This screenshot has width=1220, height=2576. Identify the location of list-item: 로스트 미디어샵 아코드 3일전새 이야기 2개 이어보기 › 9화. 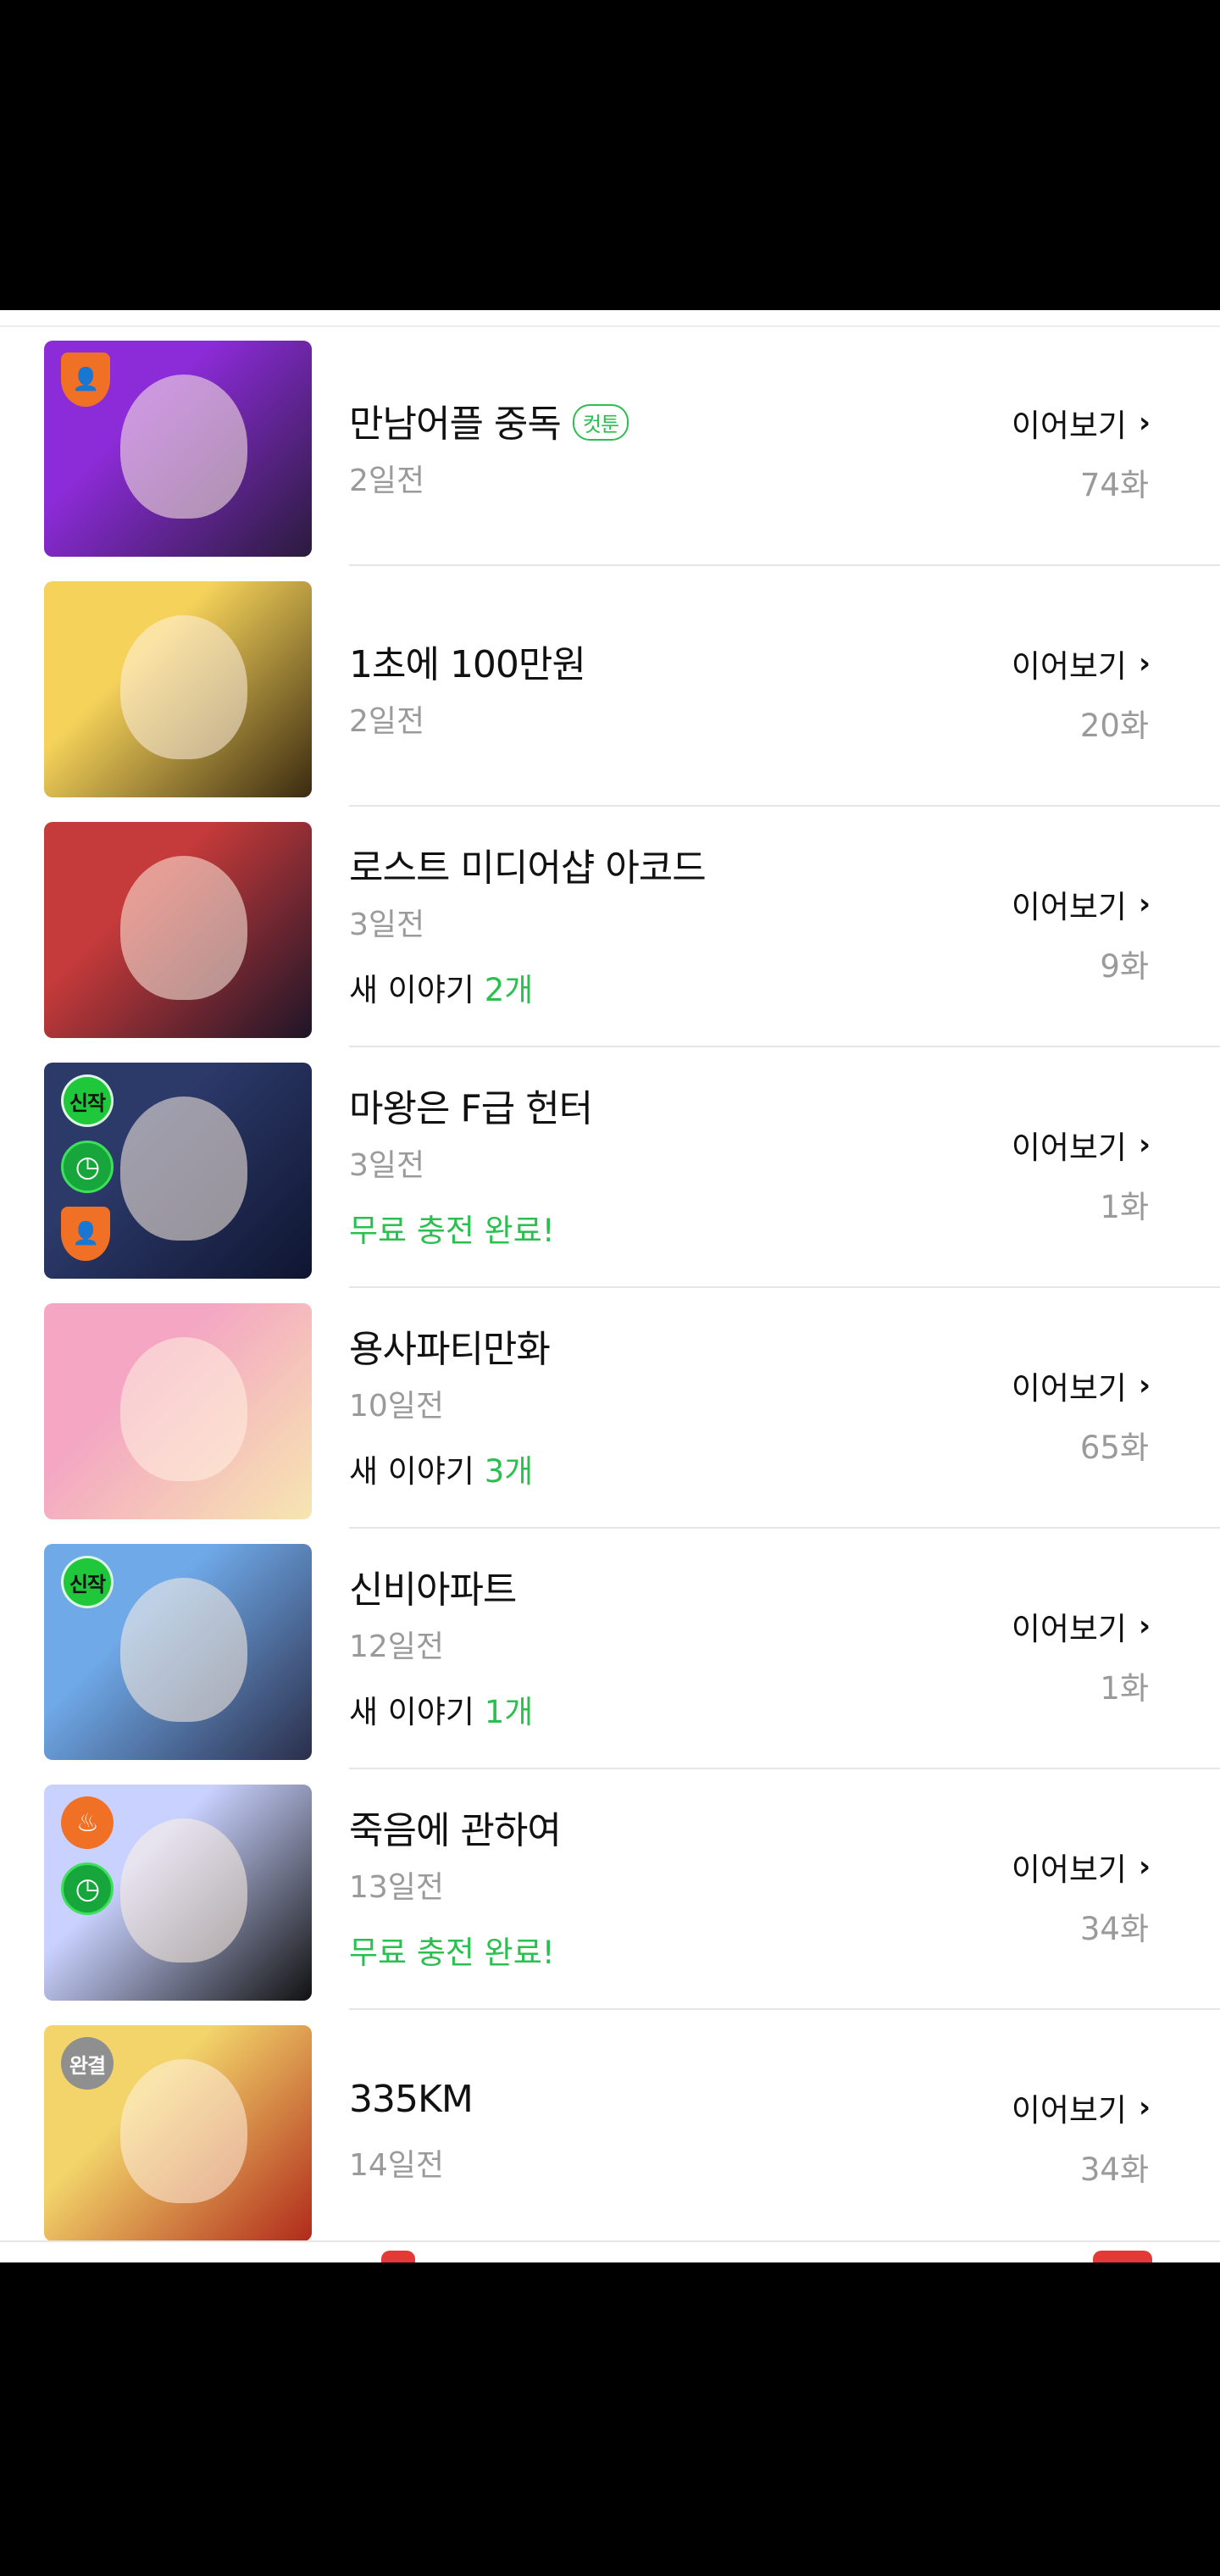
(610, 927).